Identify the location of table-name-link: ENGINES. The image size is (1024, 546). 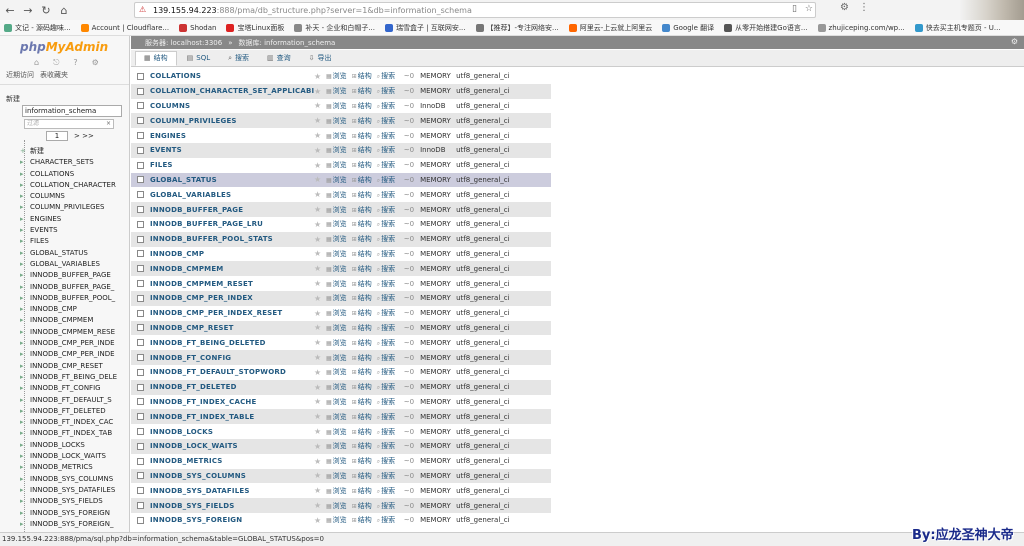
(232, 136).